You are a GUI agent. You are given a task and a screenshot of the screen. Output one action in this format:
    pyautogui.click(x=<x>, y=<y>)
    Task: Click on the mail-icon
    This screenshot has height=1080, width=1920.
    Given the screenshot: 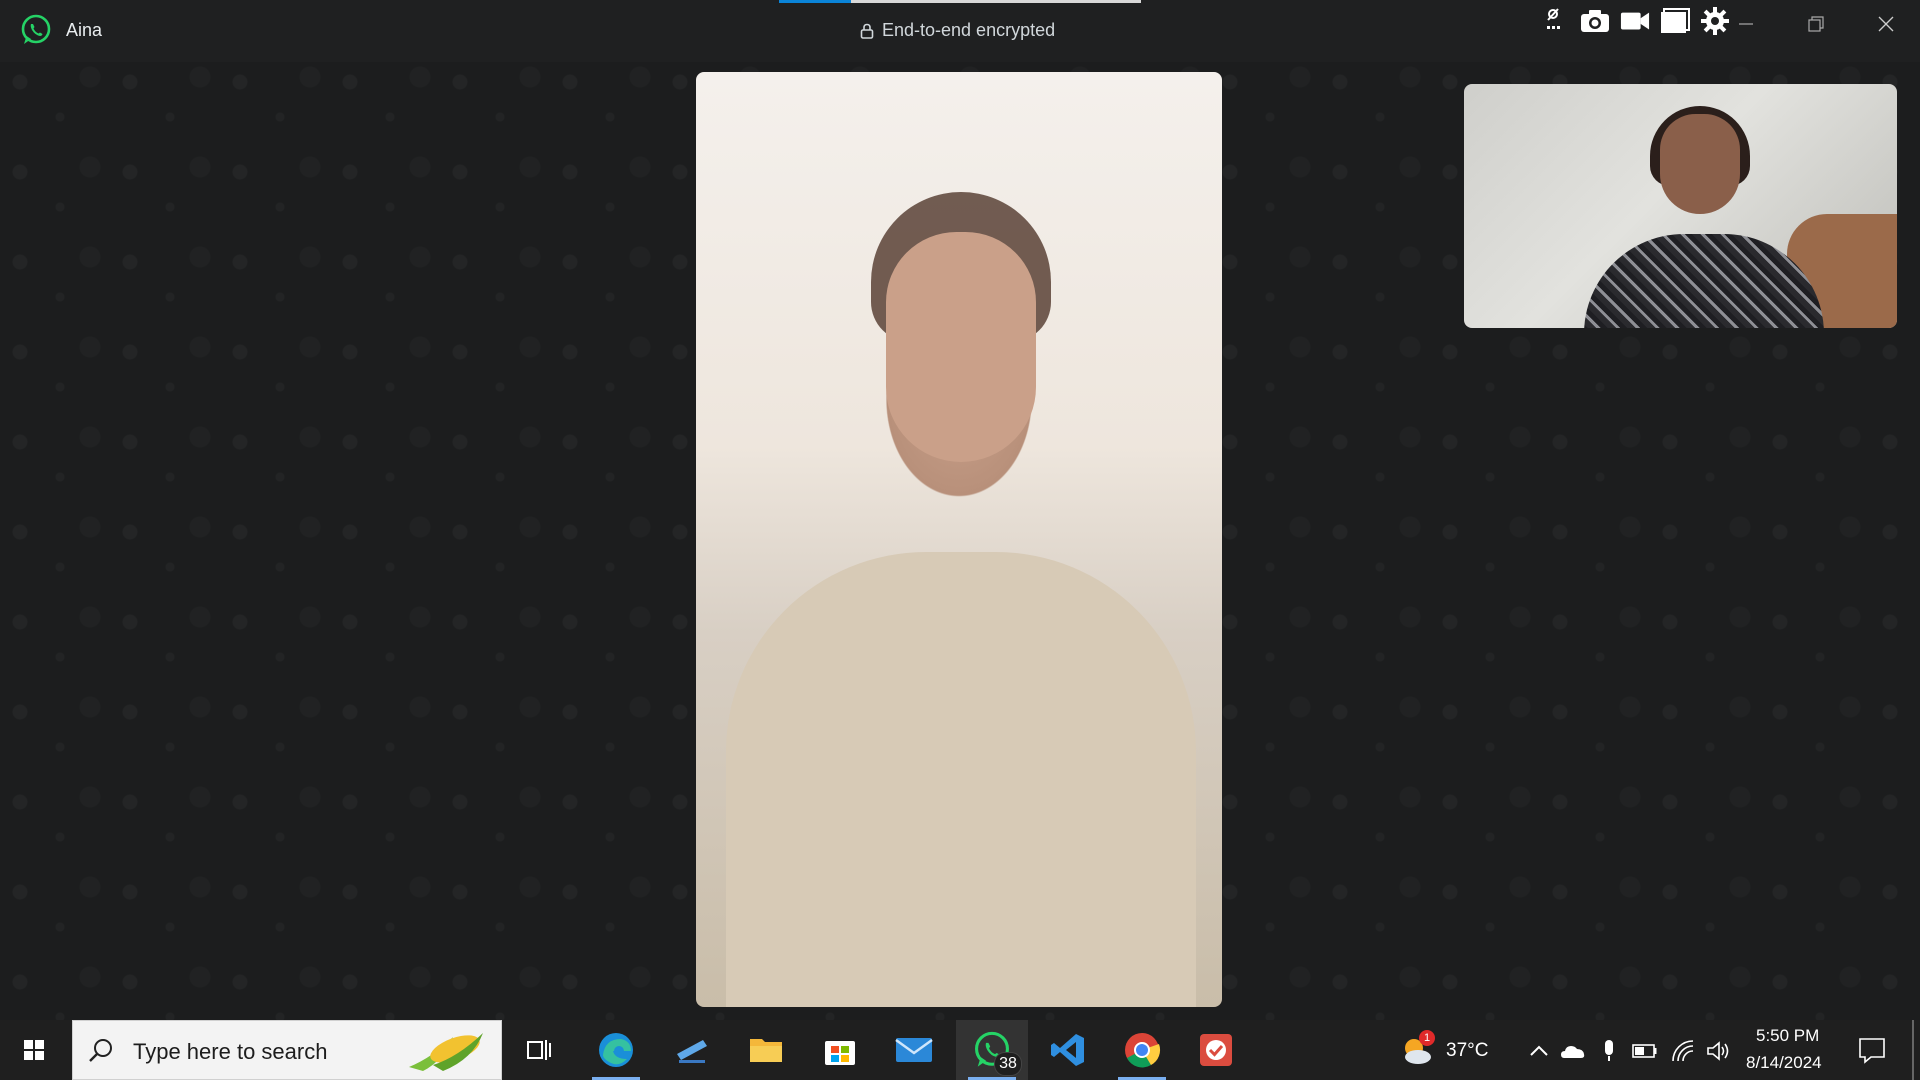 What is the action you would take?
    pyautogui.click(x=914, y=1050)
    